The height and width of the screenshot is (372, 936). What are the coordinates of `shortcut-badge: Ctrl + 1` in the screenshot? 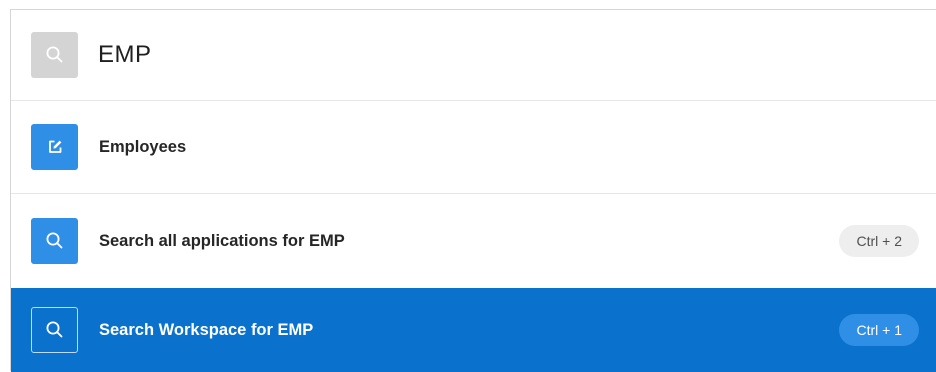 It's located at (879, 330).